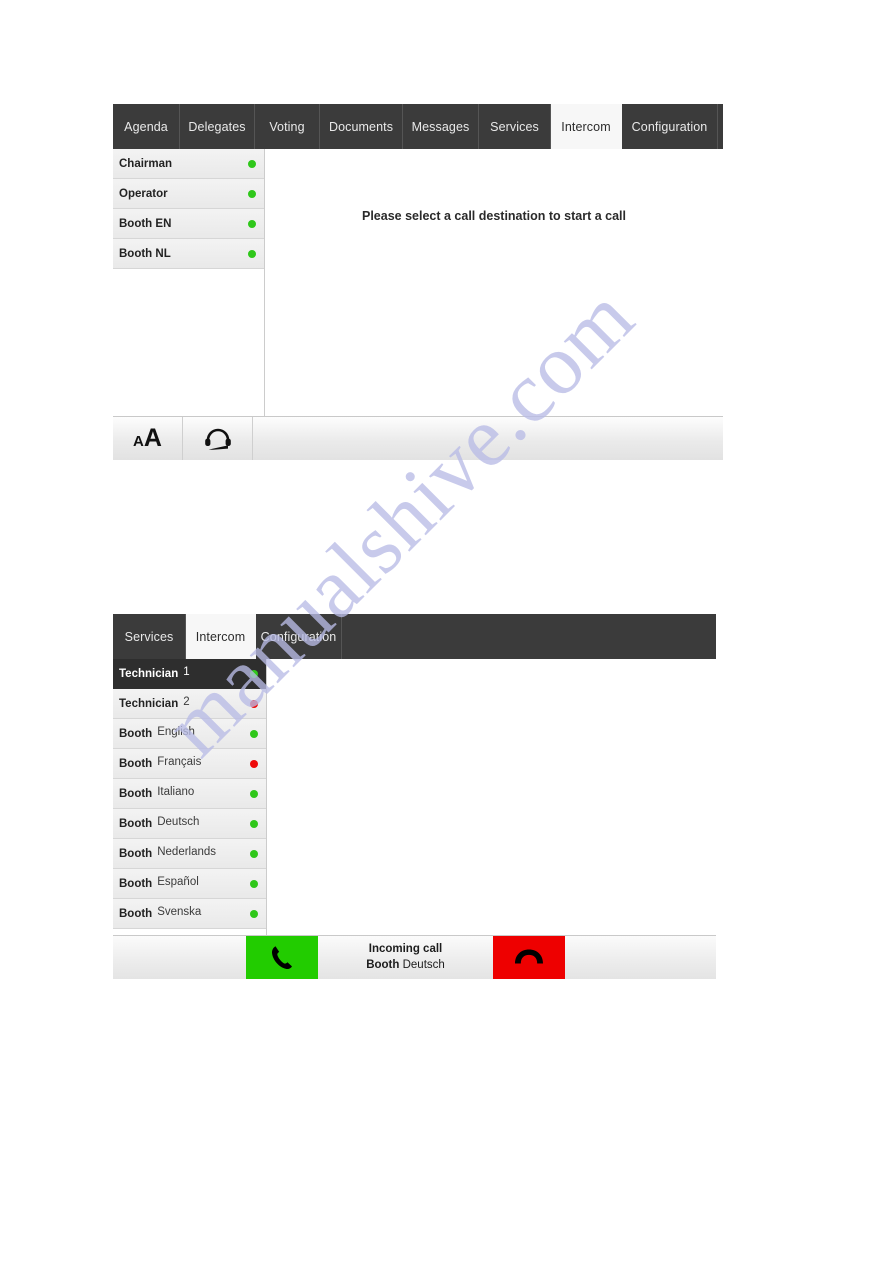  Describe the element at coordinates (176, 791) in the screenshot. I see `list-item-sublabel: Italiano` at that location.